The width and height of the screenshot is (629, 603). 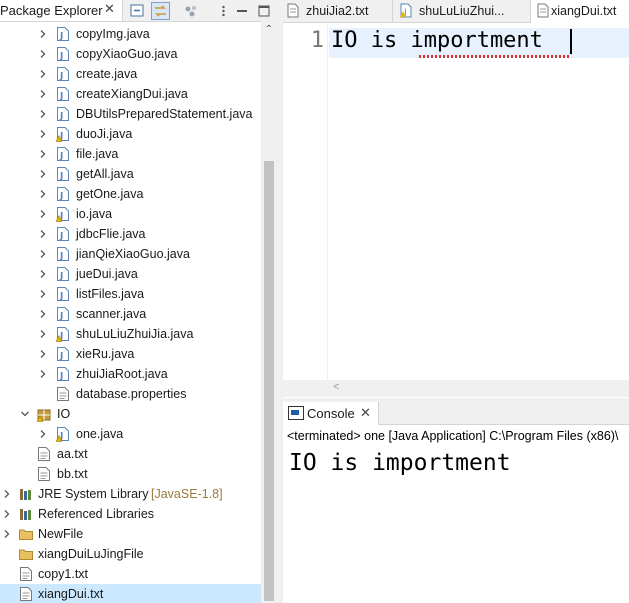 I want to click on tree-item-label: xieRu.java, so click(x=105, y=354).